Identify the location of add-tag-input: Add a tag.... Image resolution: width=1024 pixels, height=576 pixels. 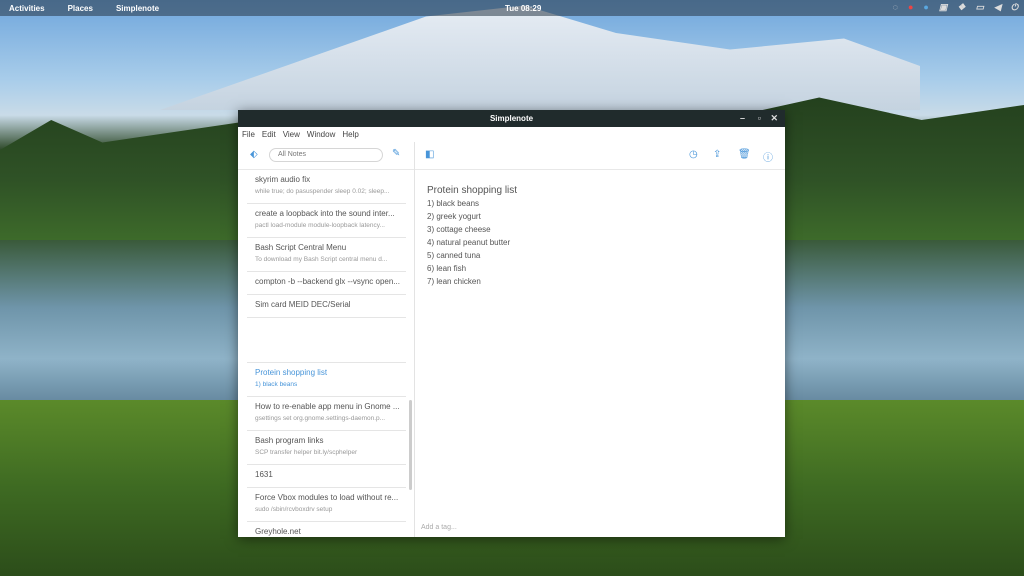
(439, 527).